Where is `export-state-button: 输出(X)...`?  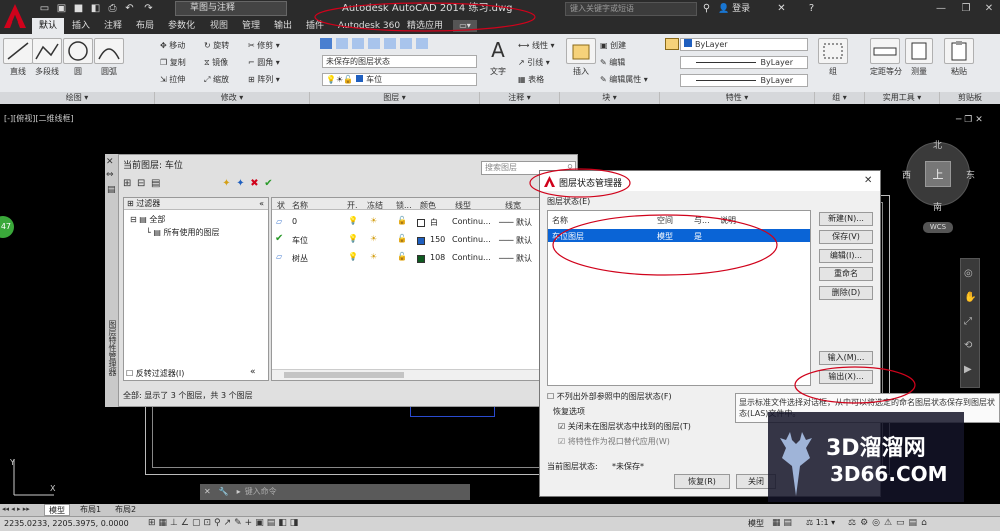
export-state-button: 输出(X)... is located at coordinates (846, 377).